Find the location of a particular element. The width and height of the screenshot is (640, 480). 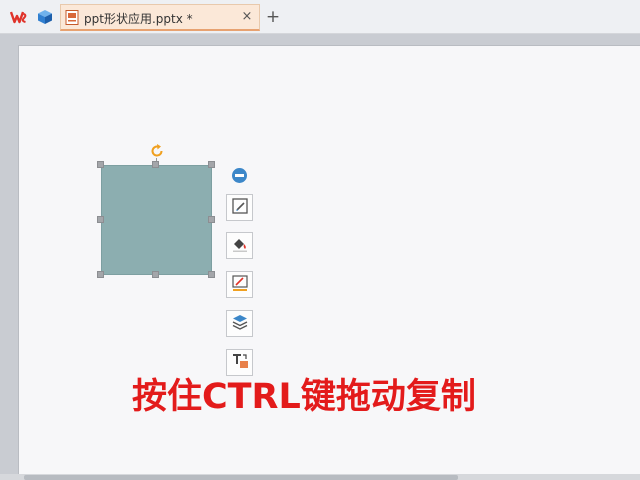

arrange-layers-button is located at coordinates (239, 323).